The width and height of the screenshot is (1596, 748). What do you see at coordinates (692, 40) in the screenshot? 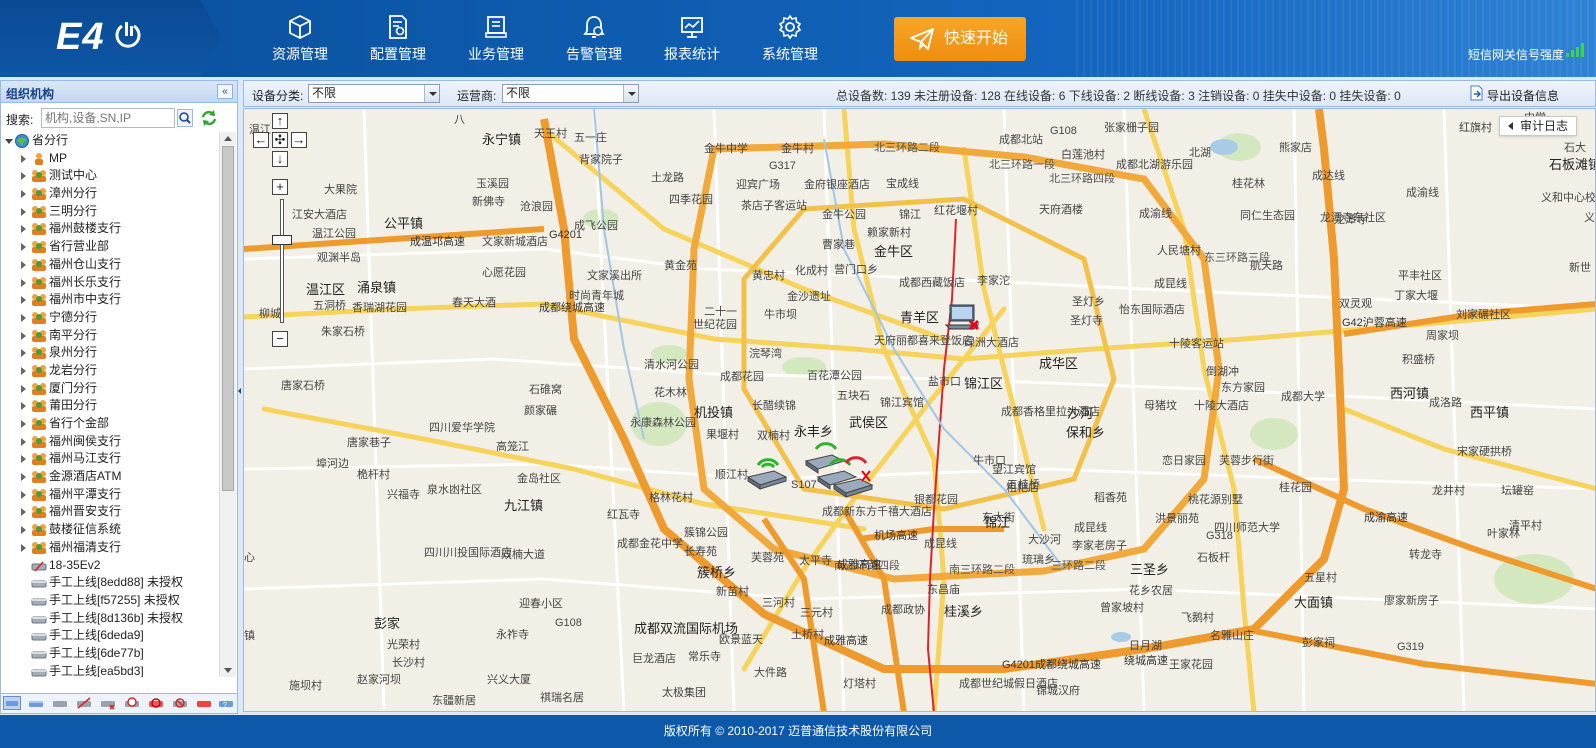
I see `nav-report-statistics: 报表统计` at bounding box center [692, 40].